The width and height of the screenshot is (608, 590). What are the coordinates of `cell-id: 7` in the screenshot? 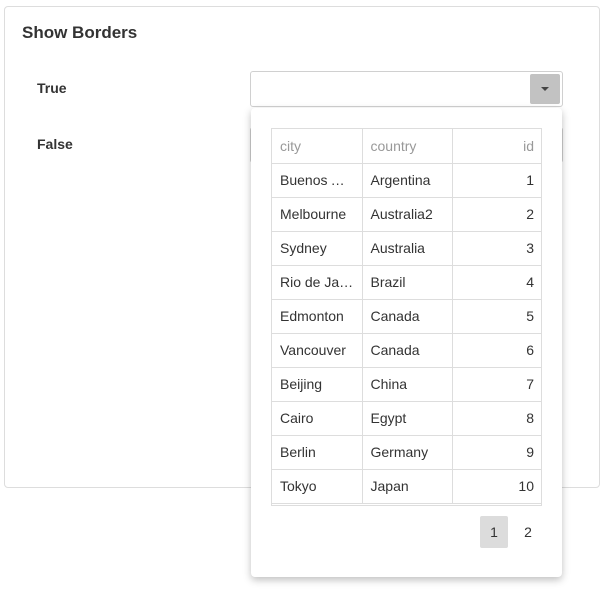 It's located at (496, 384).